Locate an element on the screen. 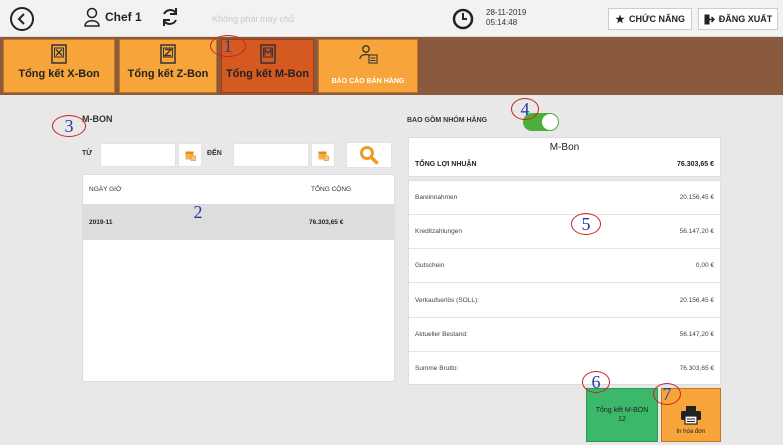 Image resolution: width=783 pixels, height=445 pixels. logout-icon is located at coordinates (709, 19).